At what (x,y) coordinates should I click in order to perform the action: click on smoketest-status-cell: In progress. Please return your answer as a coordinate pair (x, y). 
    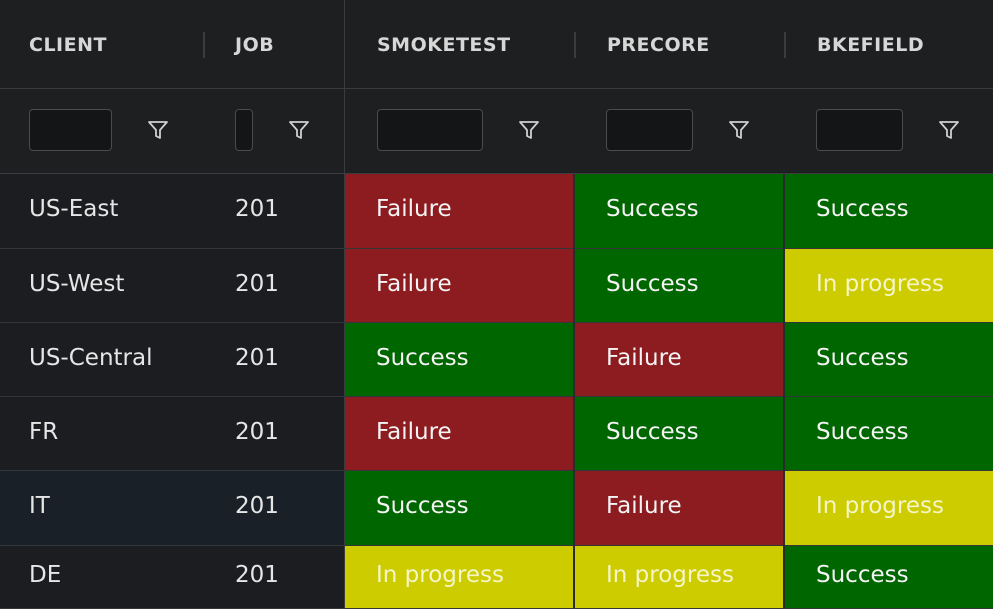
    Looking at the image, I should click on (459, 577).